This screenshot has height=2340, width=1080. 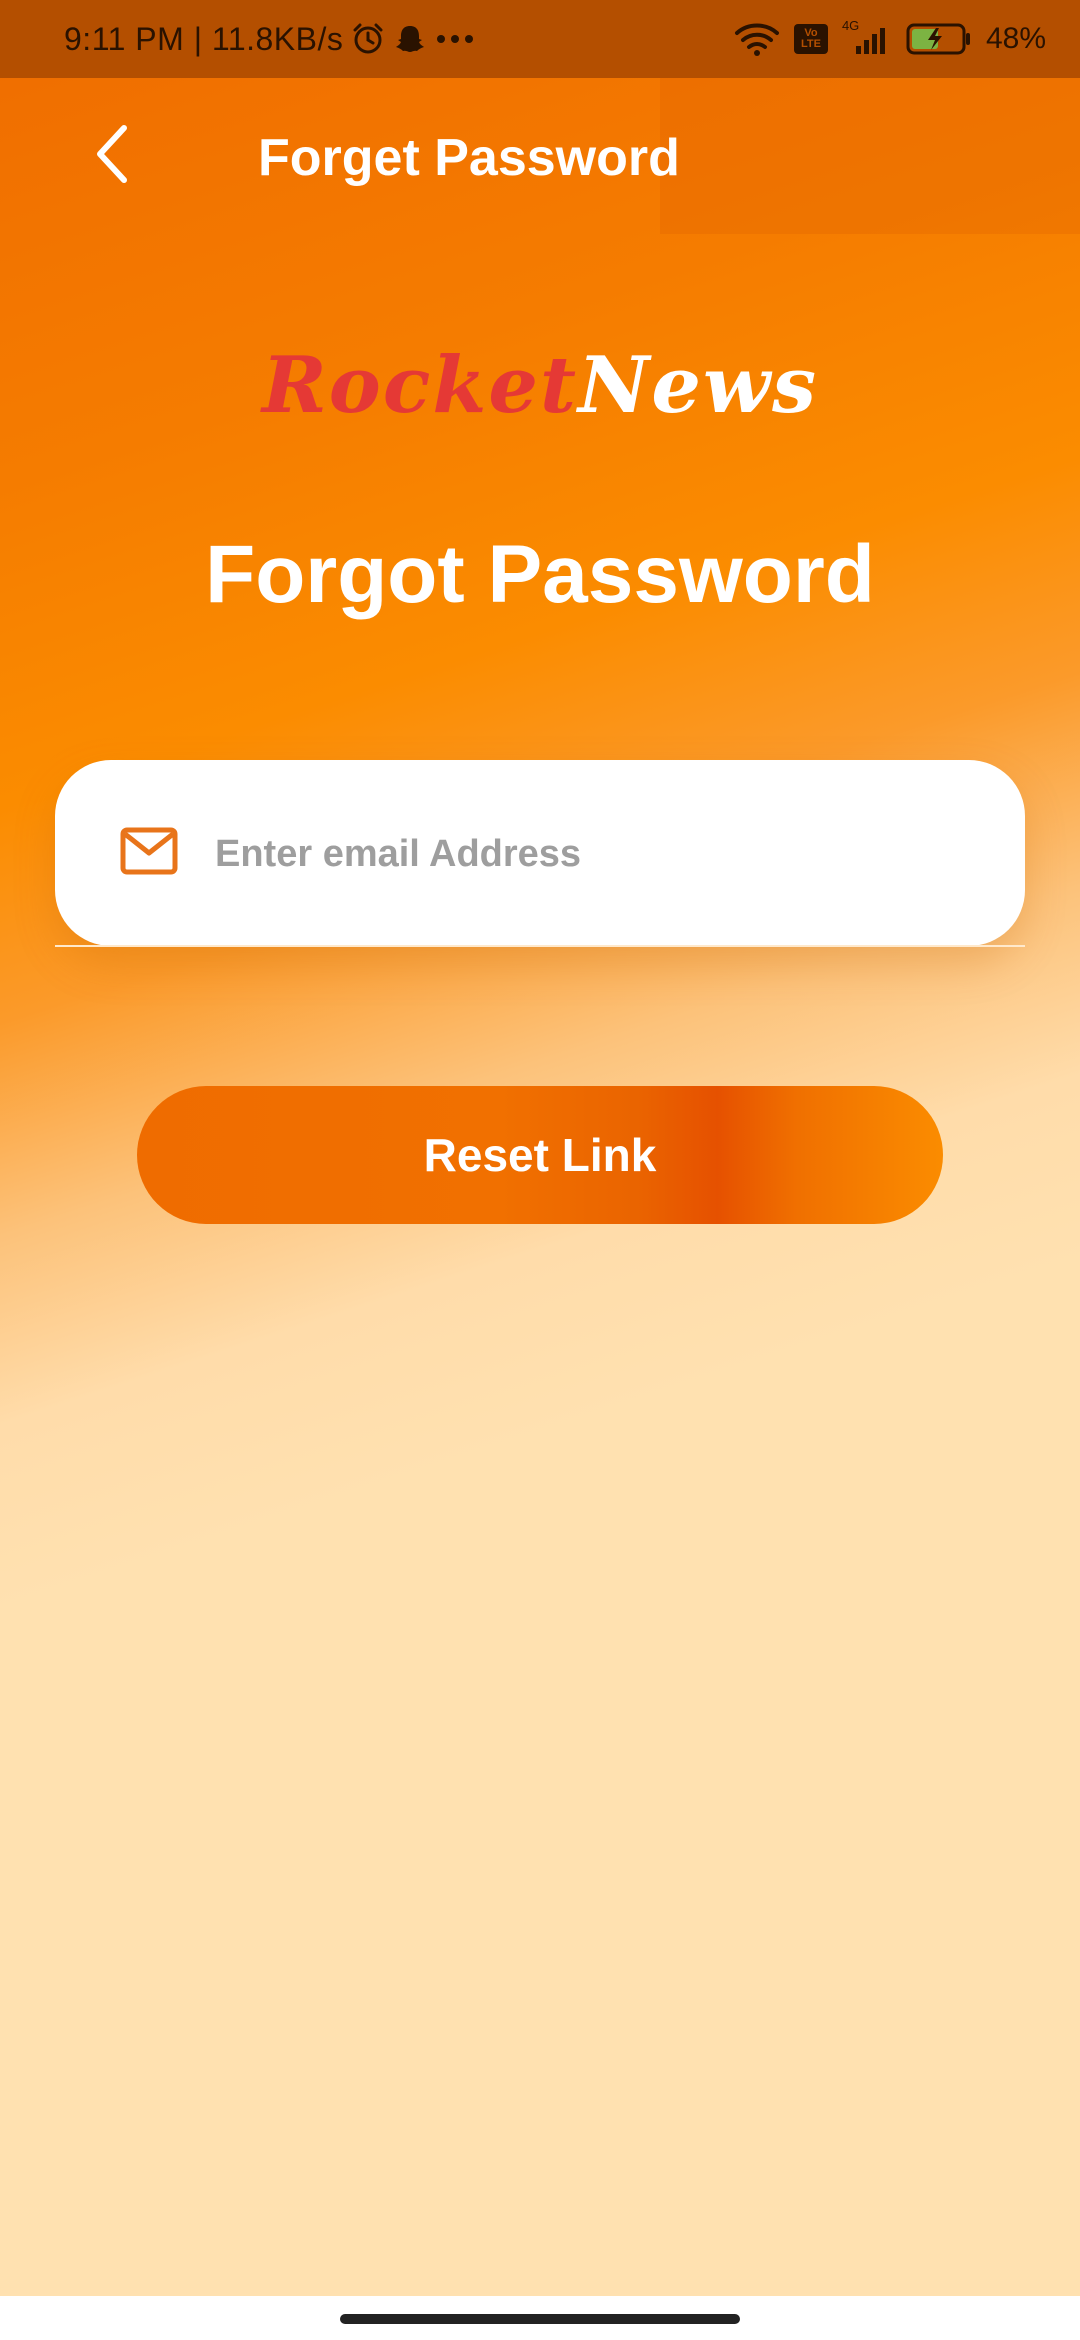 I want to click on network-type-label: 4G, so click(x=850, y=25).